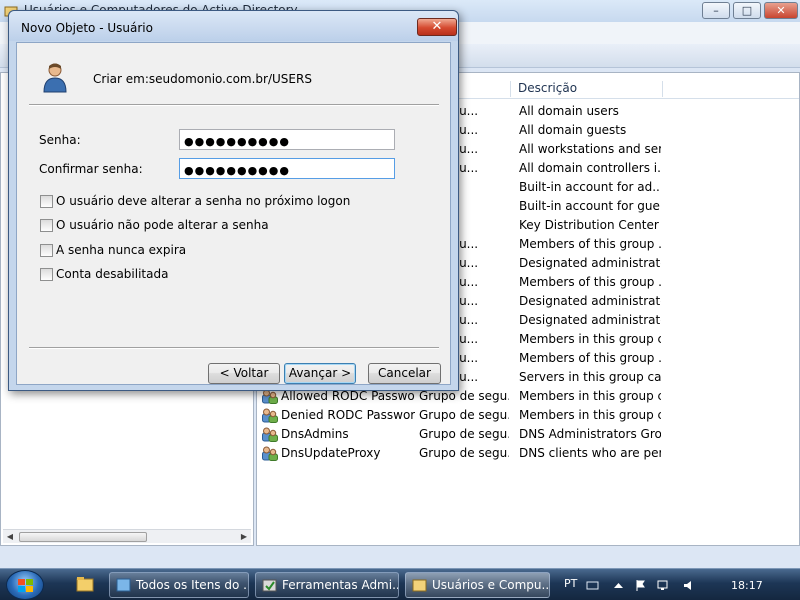  What do you see at coordinates (269, 585) in the screenshot?
I see `admin-tools-icon` at bounding box center [269, 585].